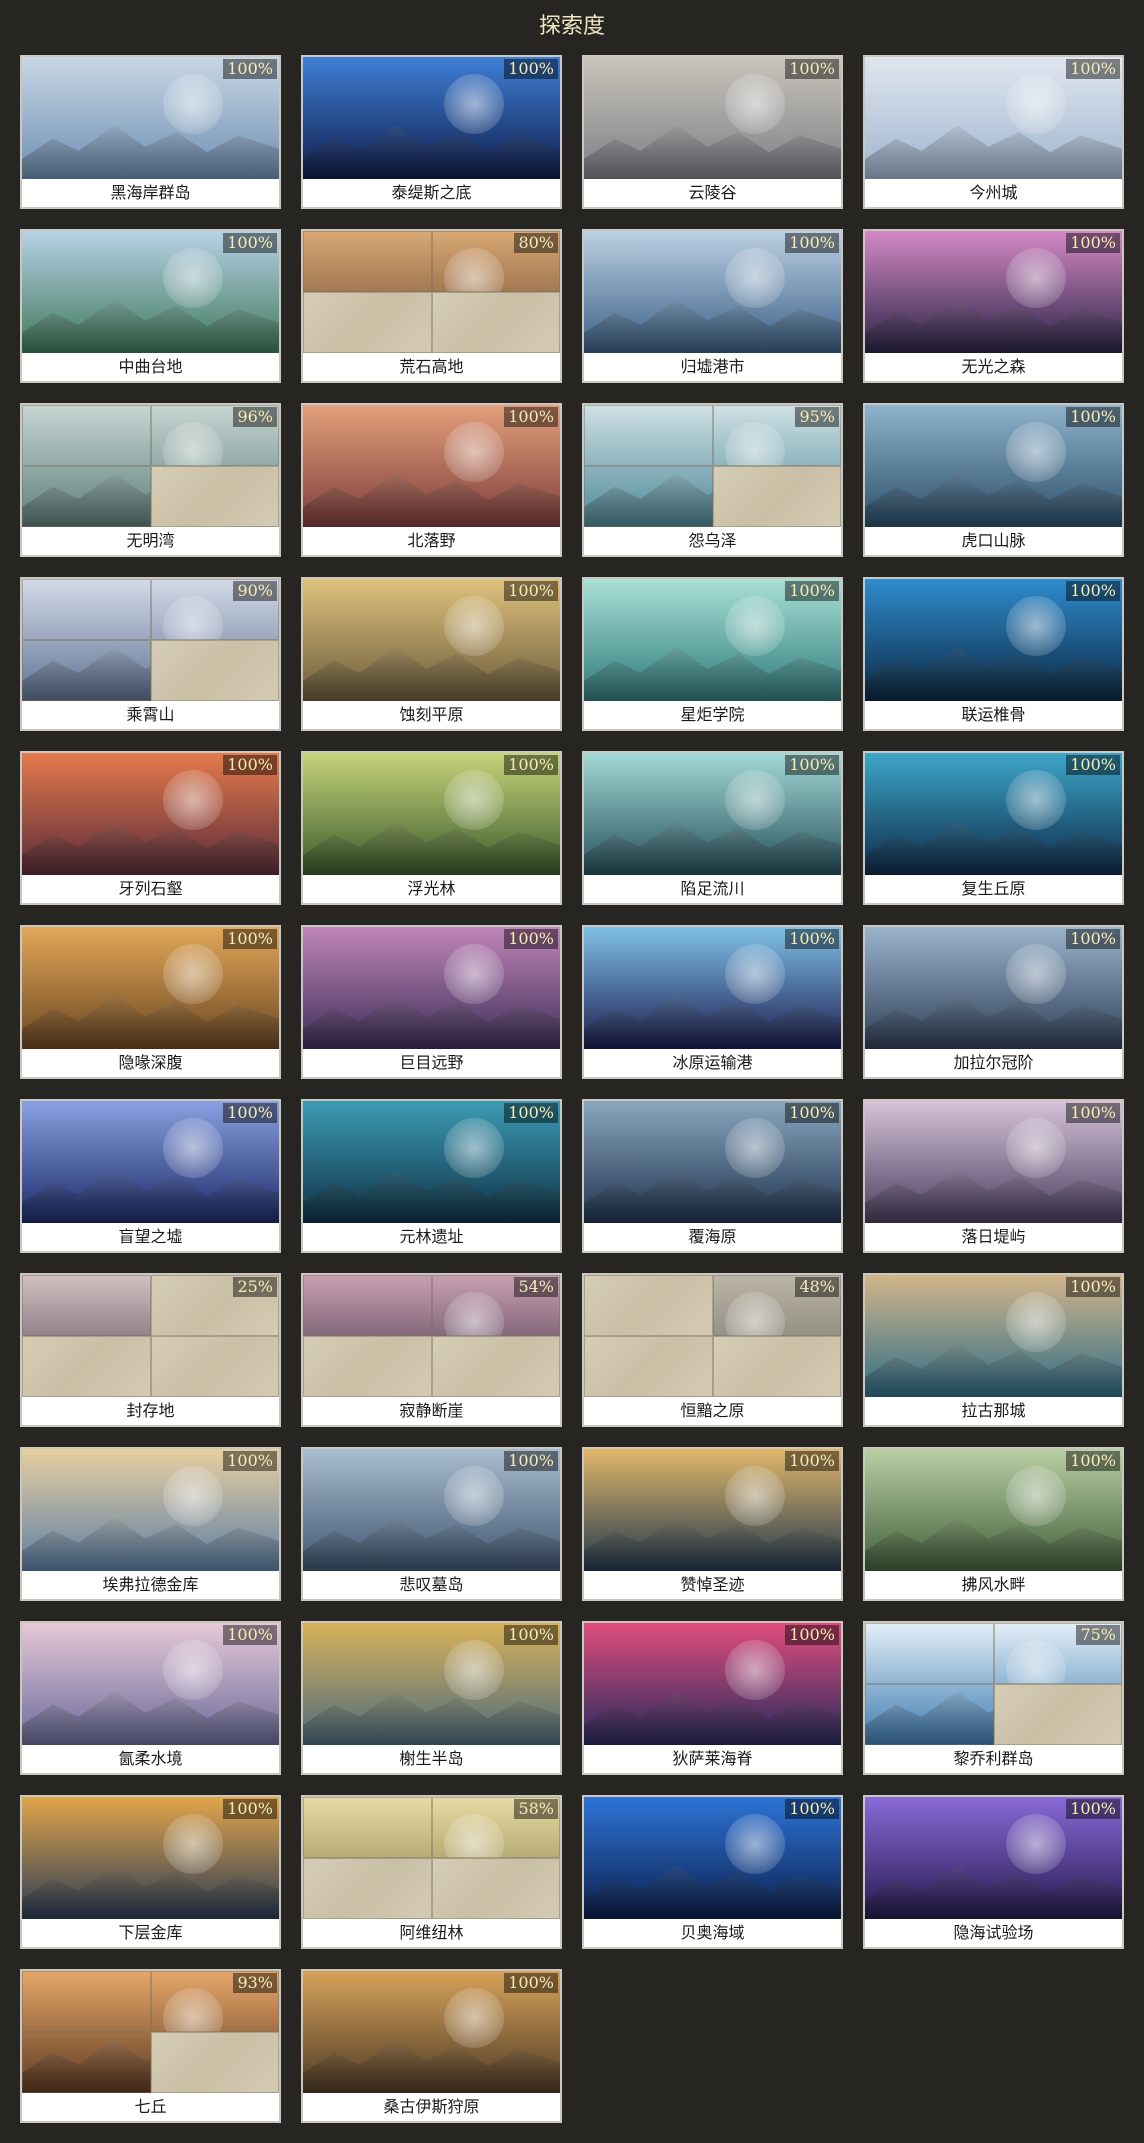  I want to click on region-card: 100% 联运椎骨, so click(993, 654).